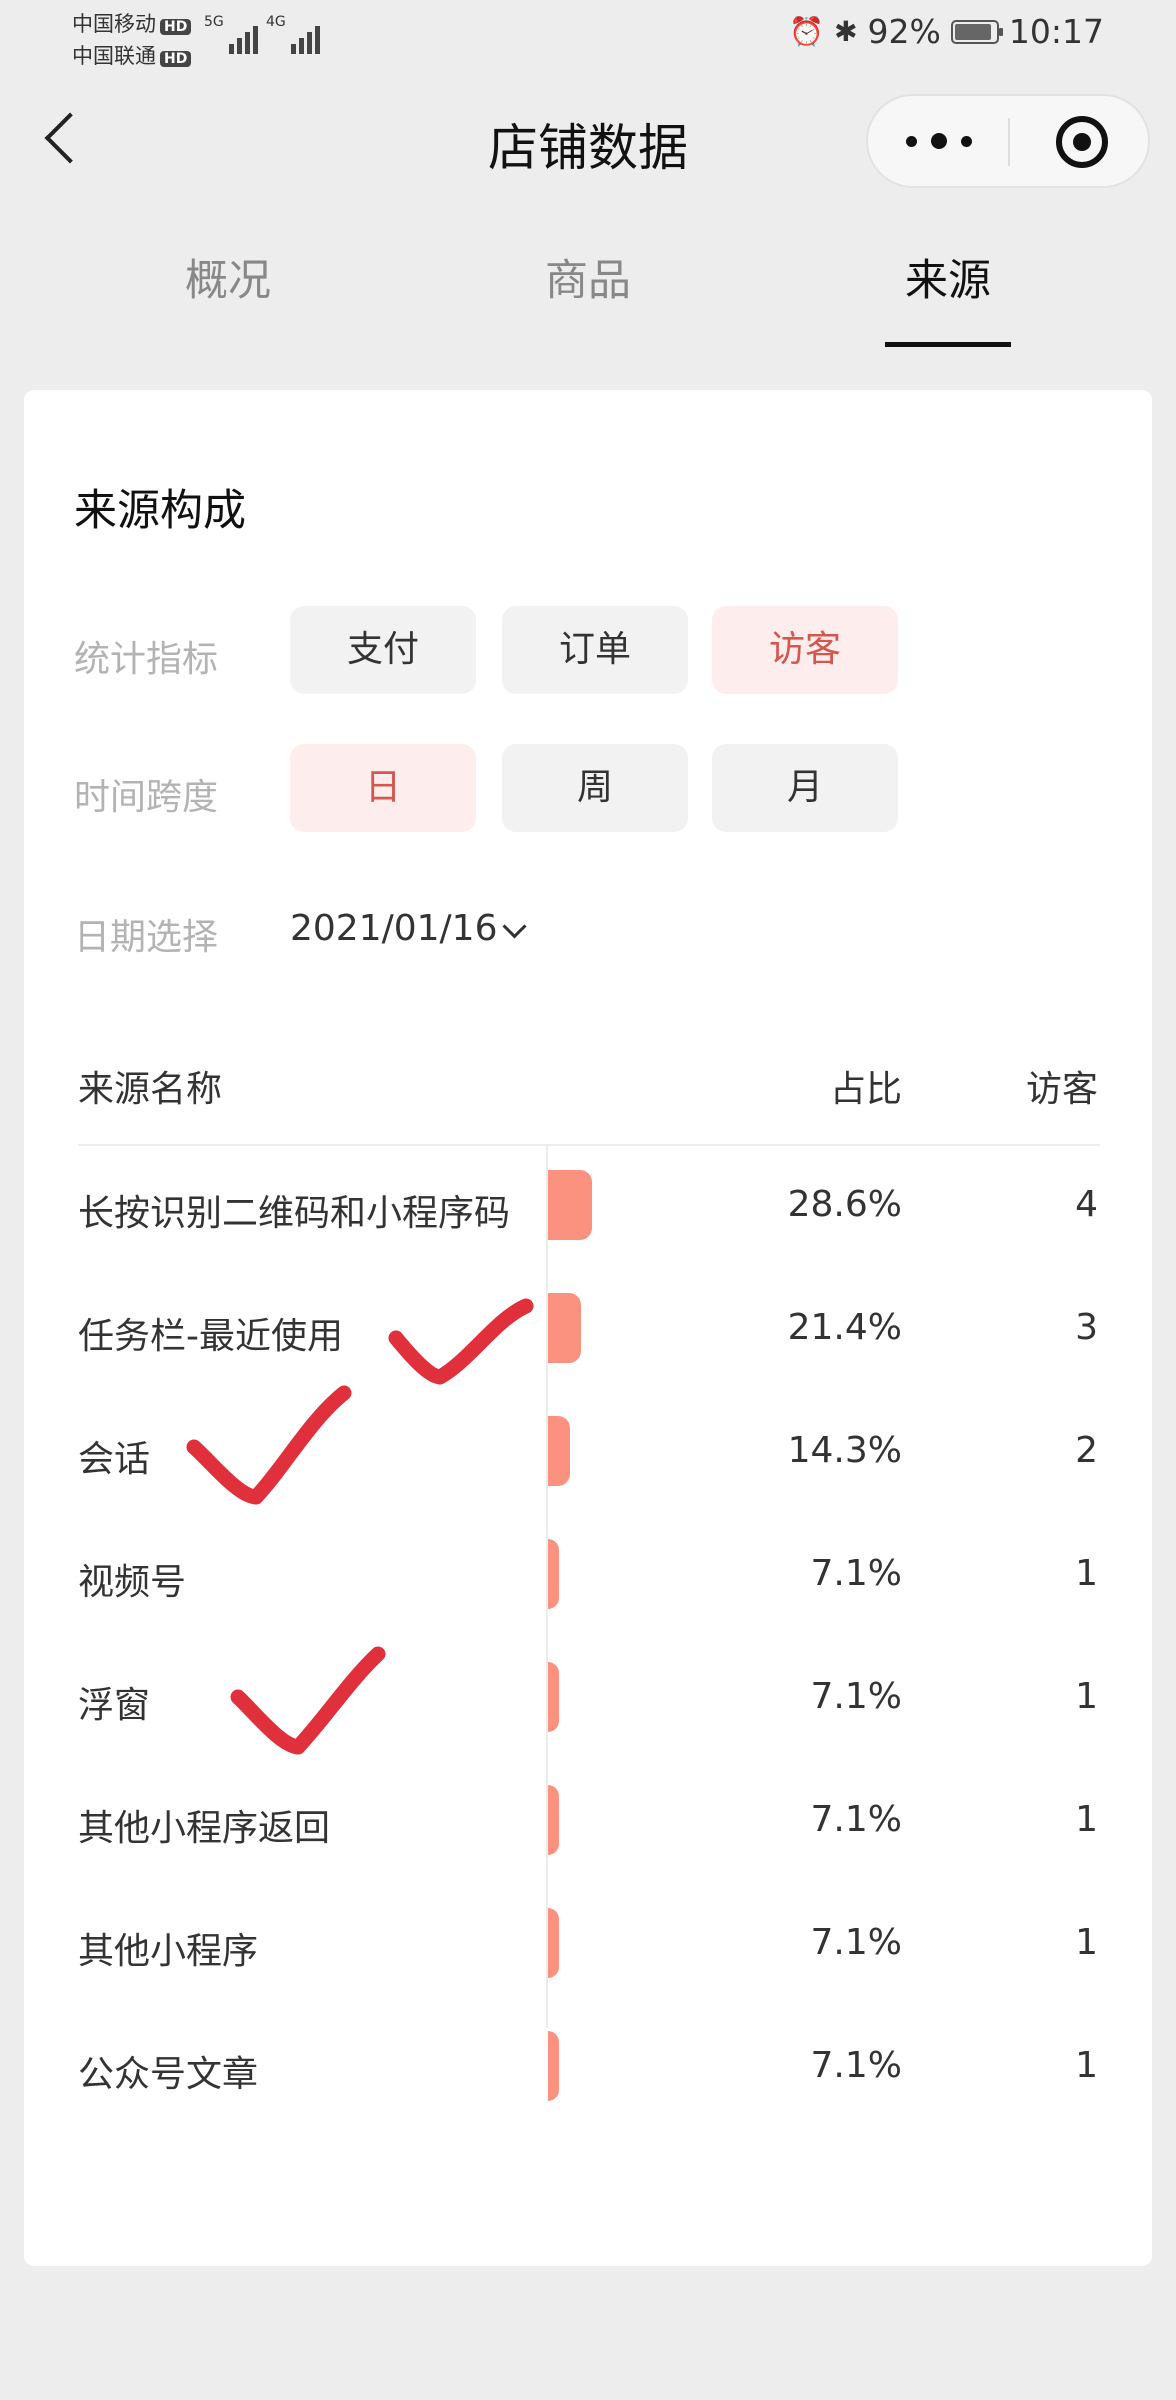 The width and height of the screenshot is (1176, 2400). Describe the element at coordinates (293, 34) in the screenshot. I see `signal-4g-icon: 4G` at that location.